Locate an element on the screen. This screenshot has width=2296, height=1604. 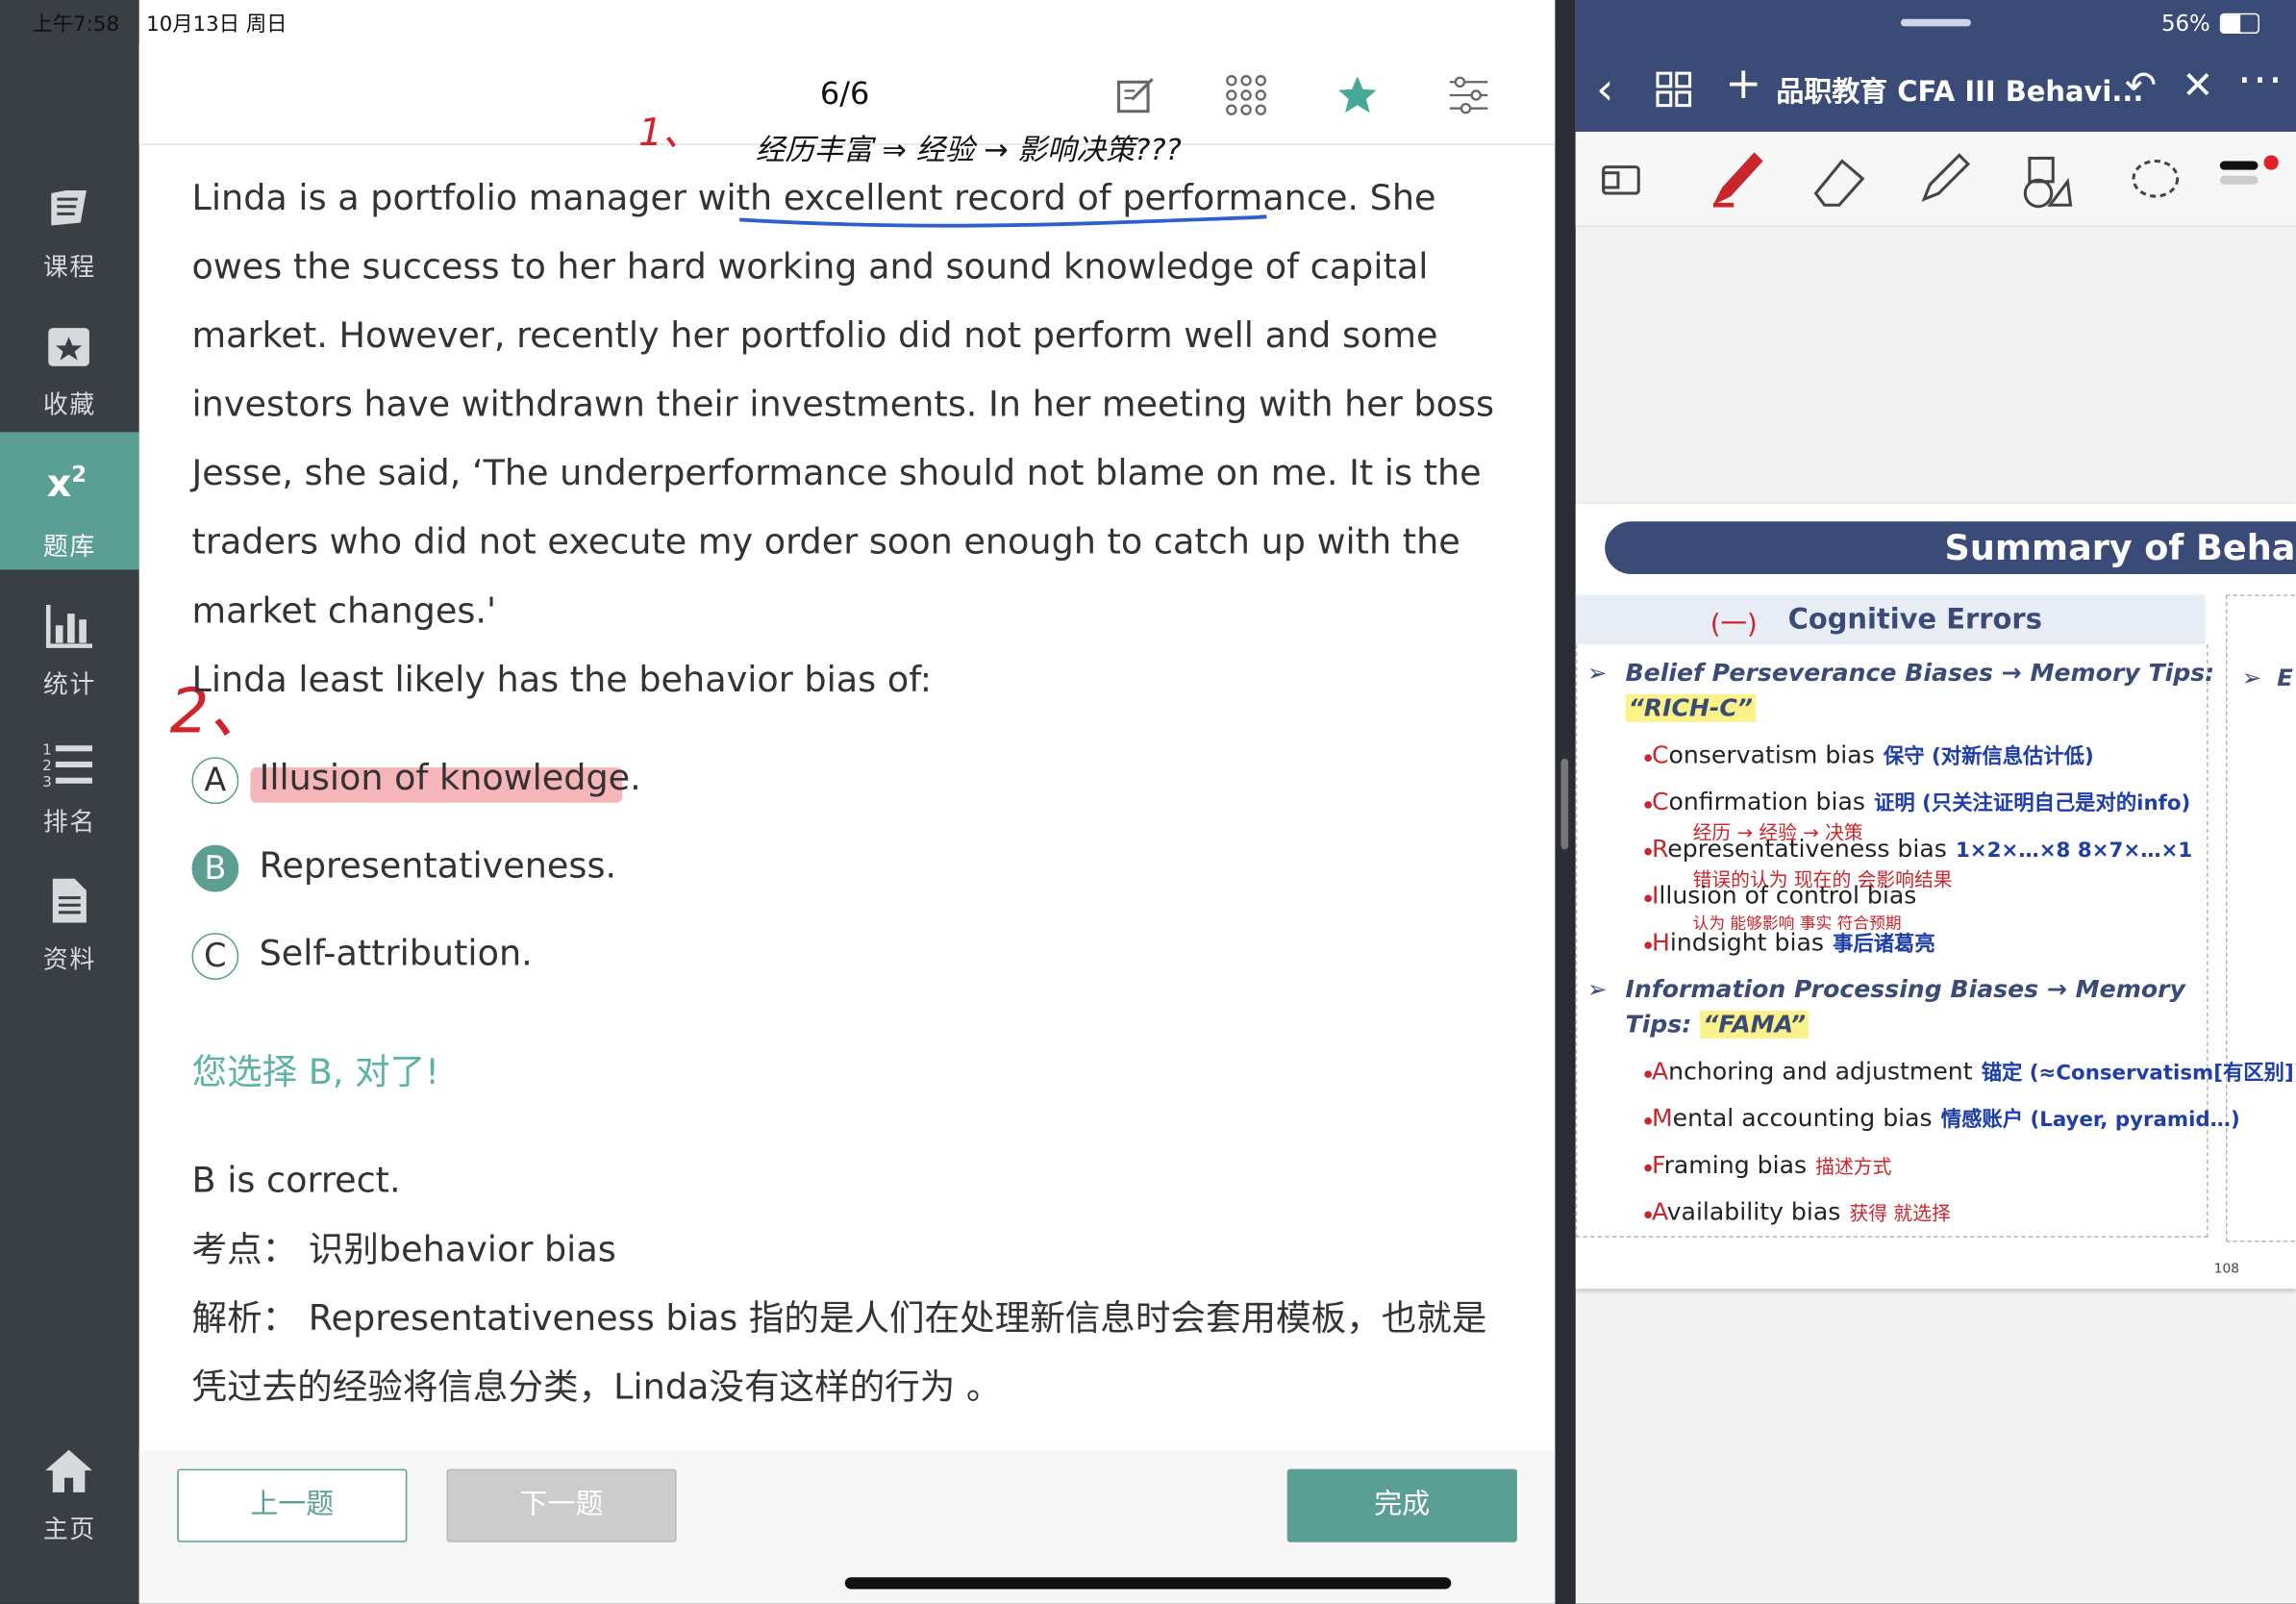
next-question-button: 下一题 is located at coordinates (561, 1505).